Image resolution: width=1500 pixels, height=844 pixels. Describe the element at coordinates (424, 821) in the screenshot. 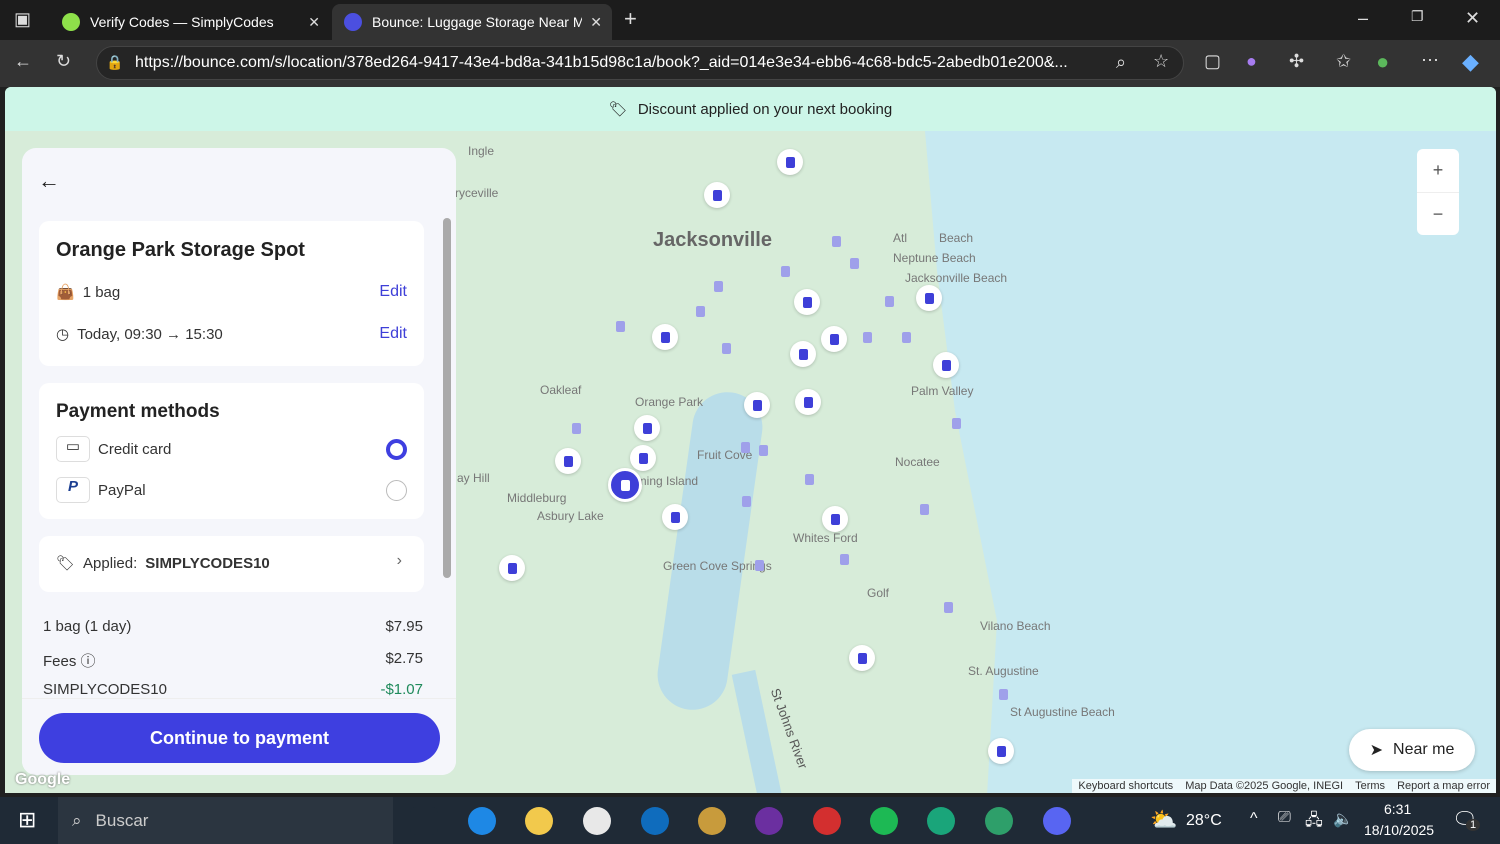

I see `task-view-icon` at that location.